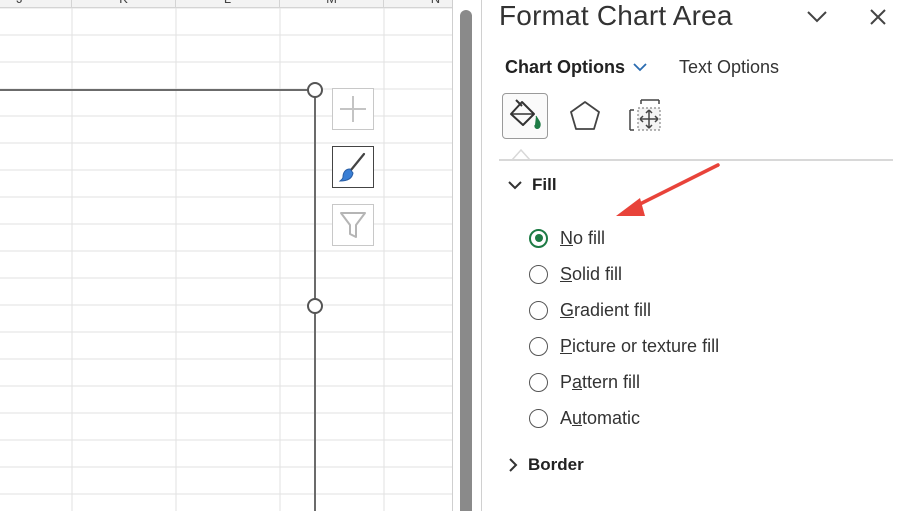  I want to click on brush-icon, so click(352, 167).